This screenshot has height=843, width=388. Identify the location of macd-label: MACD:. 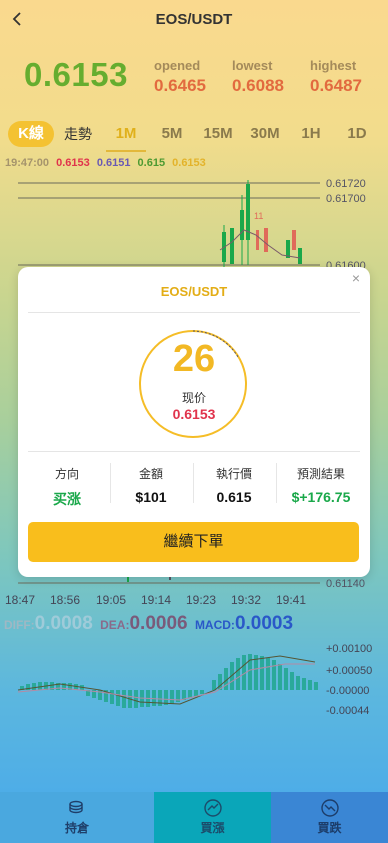
(214, 625).